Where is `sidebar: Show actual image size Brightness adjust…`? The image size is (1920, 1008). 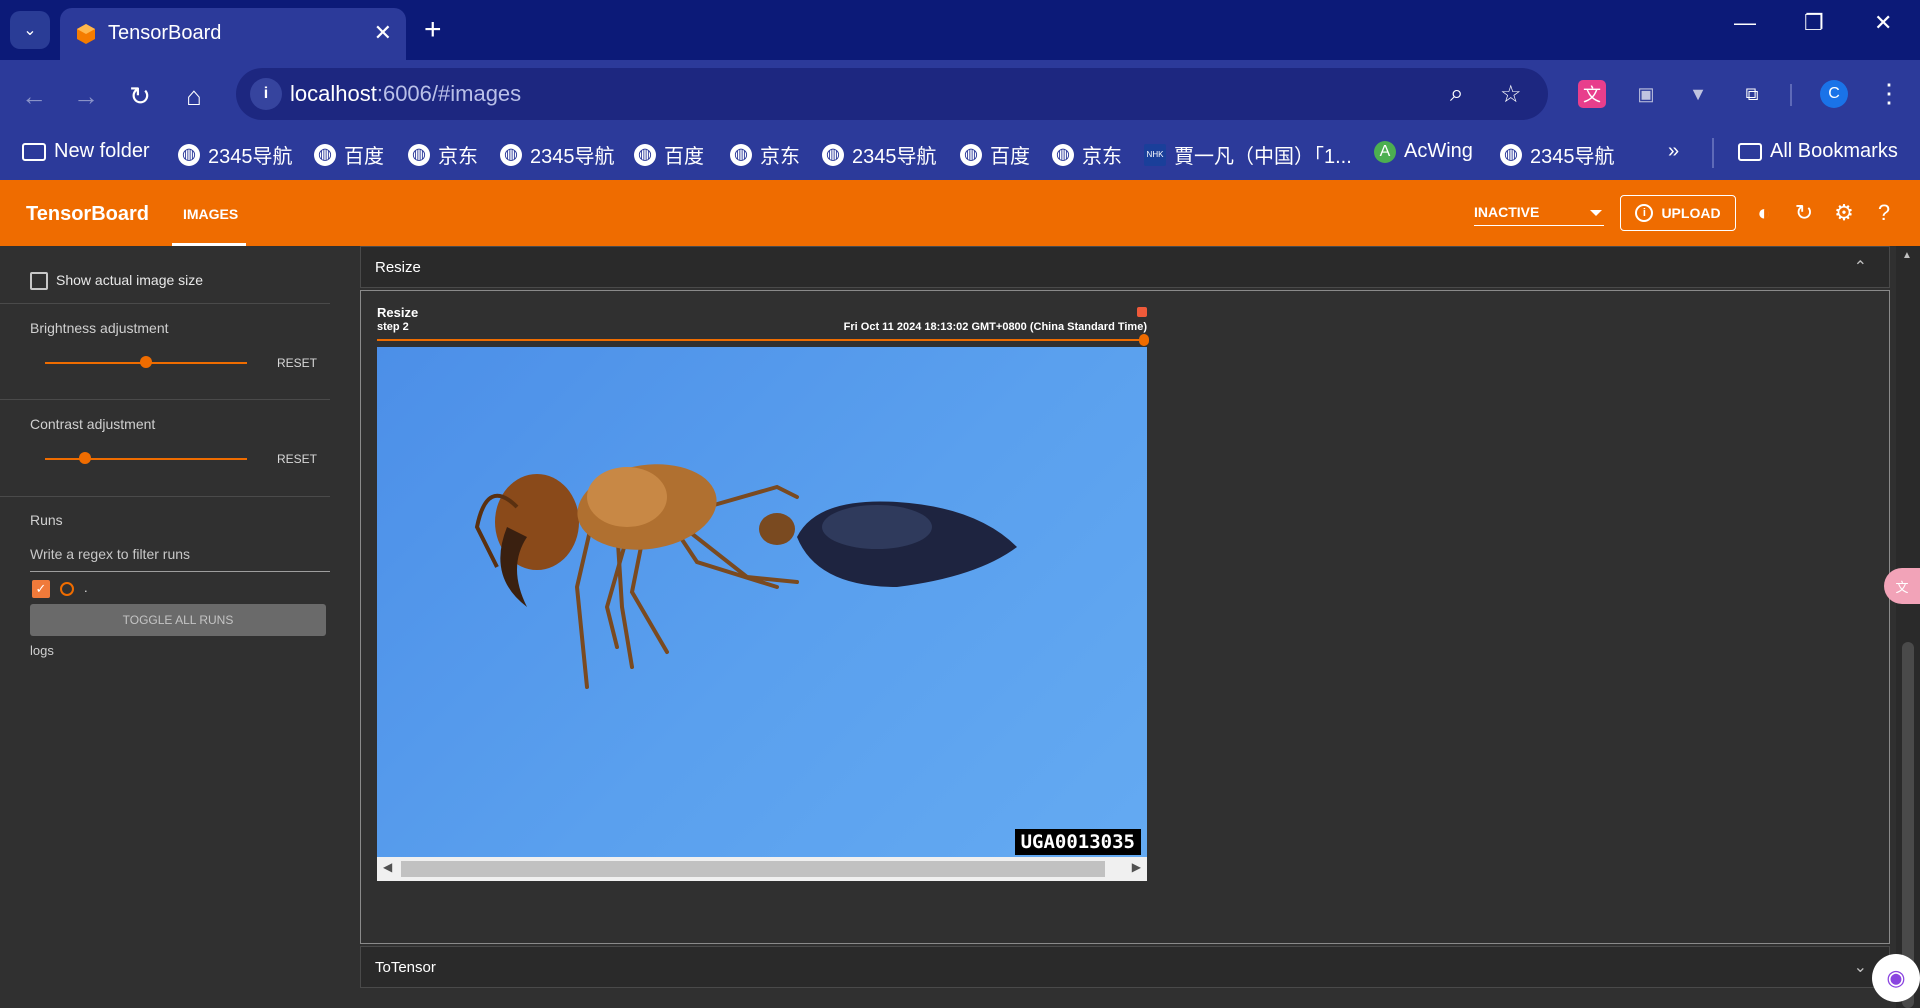 sidebar: Show actual image size Brightness adjust… is located at coordinates (175, 627).